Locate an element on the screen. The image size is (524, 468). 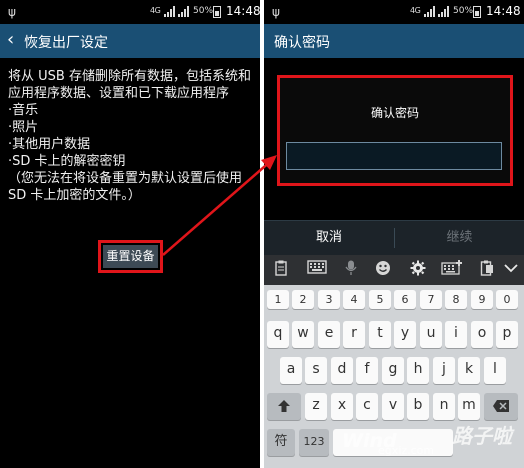
back-arrow-icon: ‹ is located at coordinates (10, 39).